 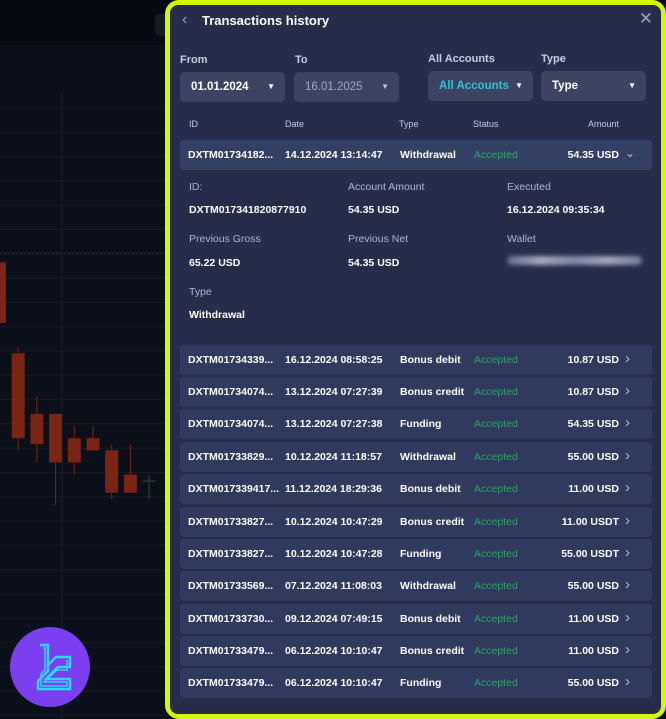 I want to click on close-icon: ✕, so click(x=646, y=19).